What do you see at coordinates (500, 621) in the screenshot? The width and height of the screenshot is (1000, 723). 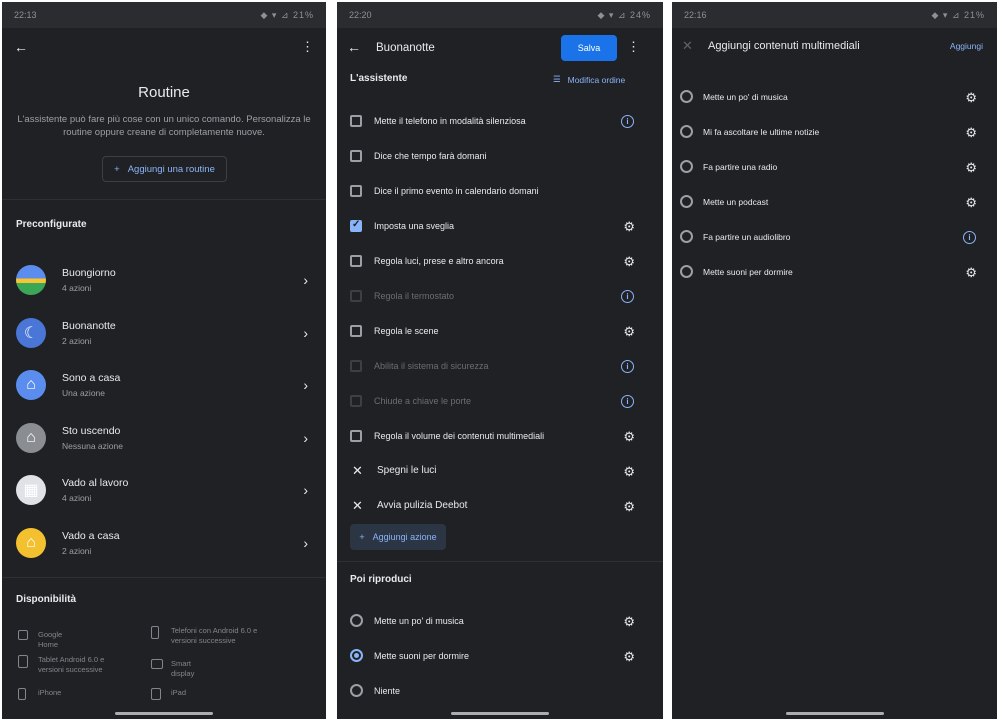 I see `media-option: Mette un po' di musica ⚙` at bounding box center [500, 621].